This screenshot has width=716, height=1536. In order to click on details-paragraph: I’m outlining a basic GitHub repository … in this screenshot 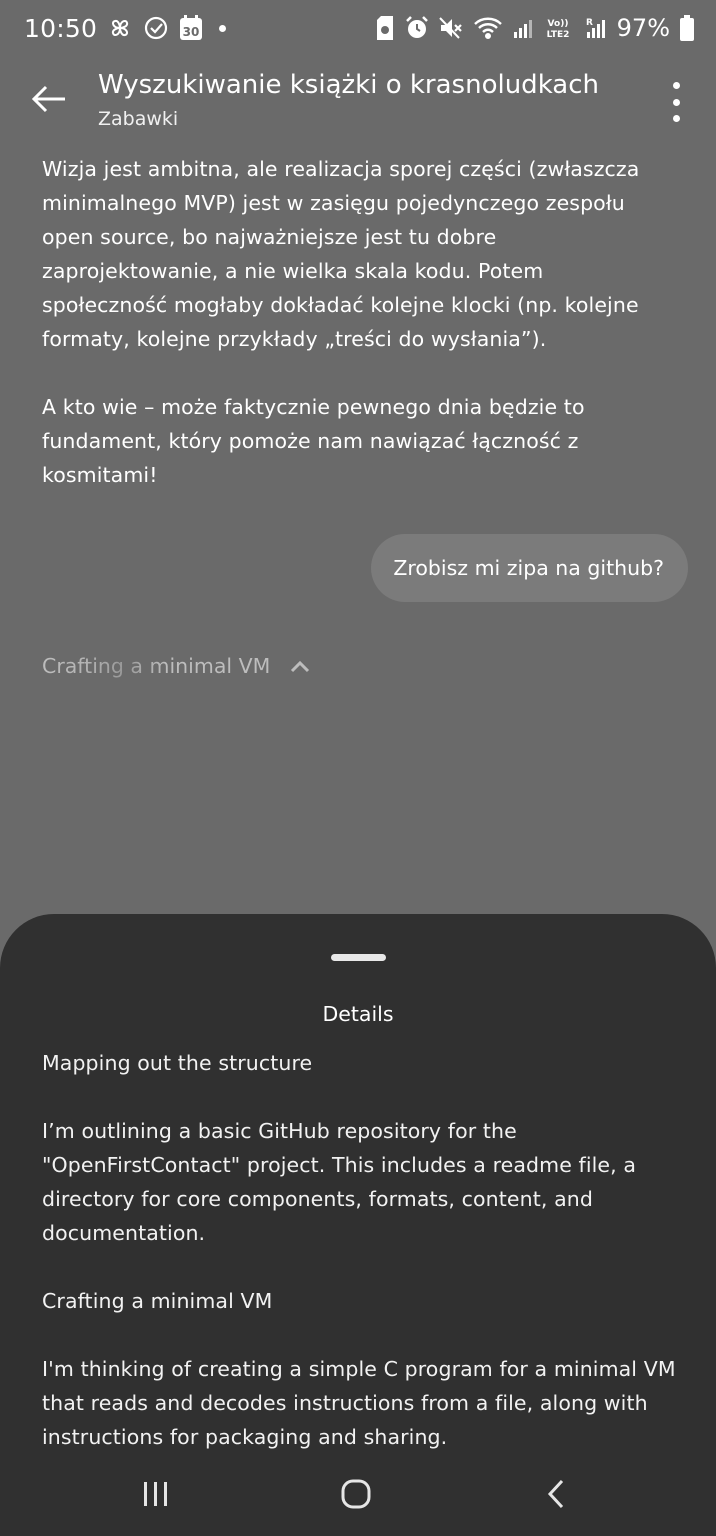, I will do `click(339, 1182)`.